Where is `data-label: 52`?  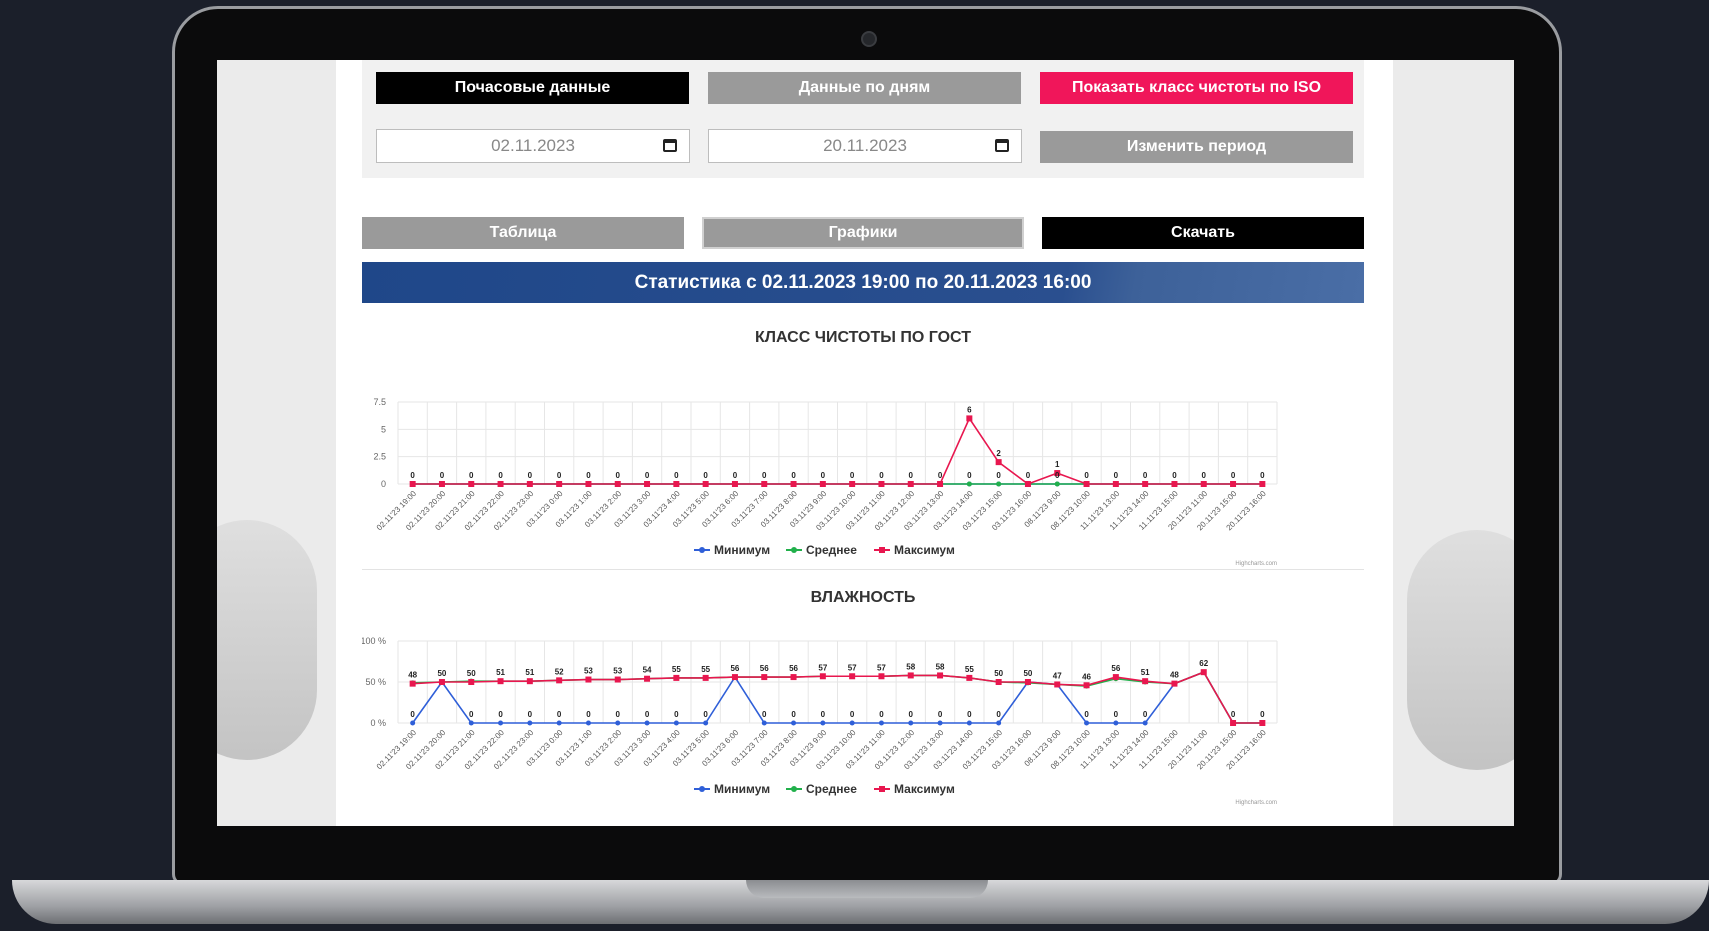
data-label: 52 is located at coordinates (559, 671).